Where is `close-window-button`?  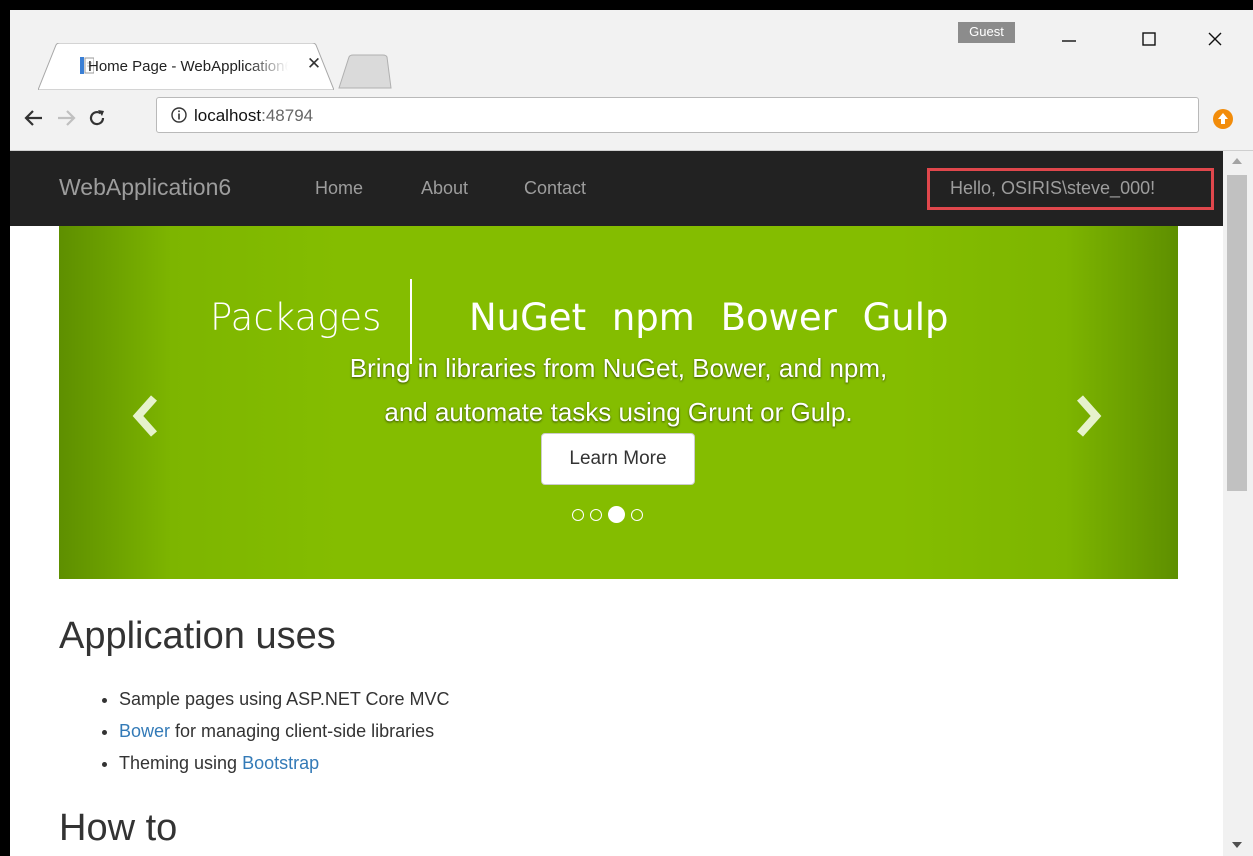 close-window-button is located at coordinates (1215, 39).